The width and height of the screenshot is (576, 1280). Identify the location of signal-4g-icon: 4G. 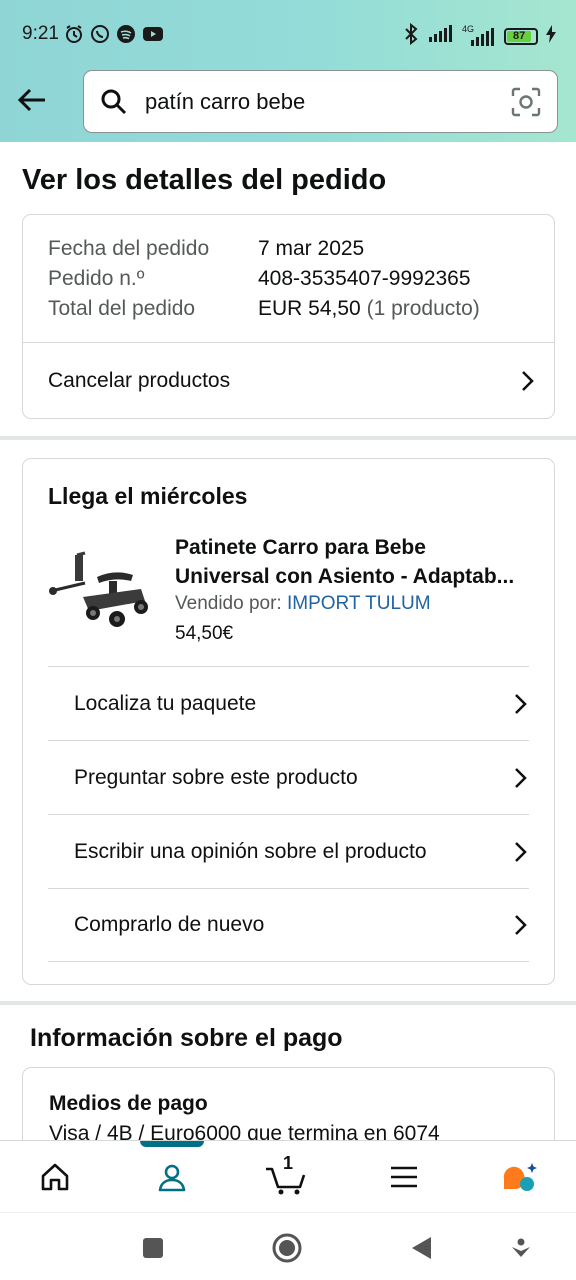
(479, 35).